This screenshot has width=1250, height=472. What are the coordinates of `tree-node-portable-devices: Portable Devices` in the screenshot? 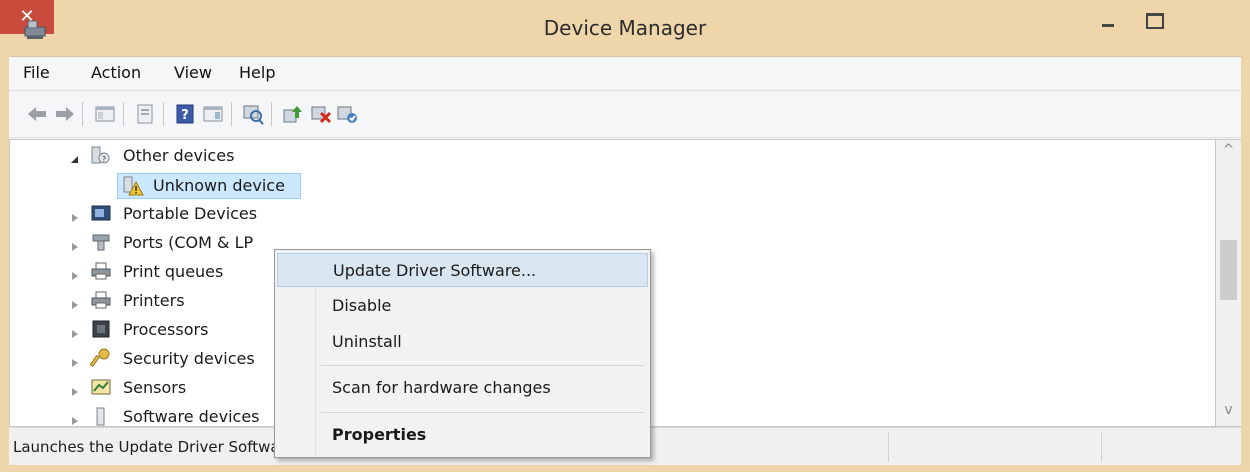 It's located at (190, 213).